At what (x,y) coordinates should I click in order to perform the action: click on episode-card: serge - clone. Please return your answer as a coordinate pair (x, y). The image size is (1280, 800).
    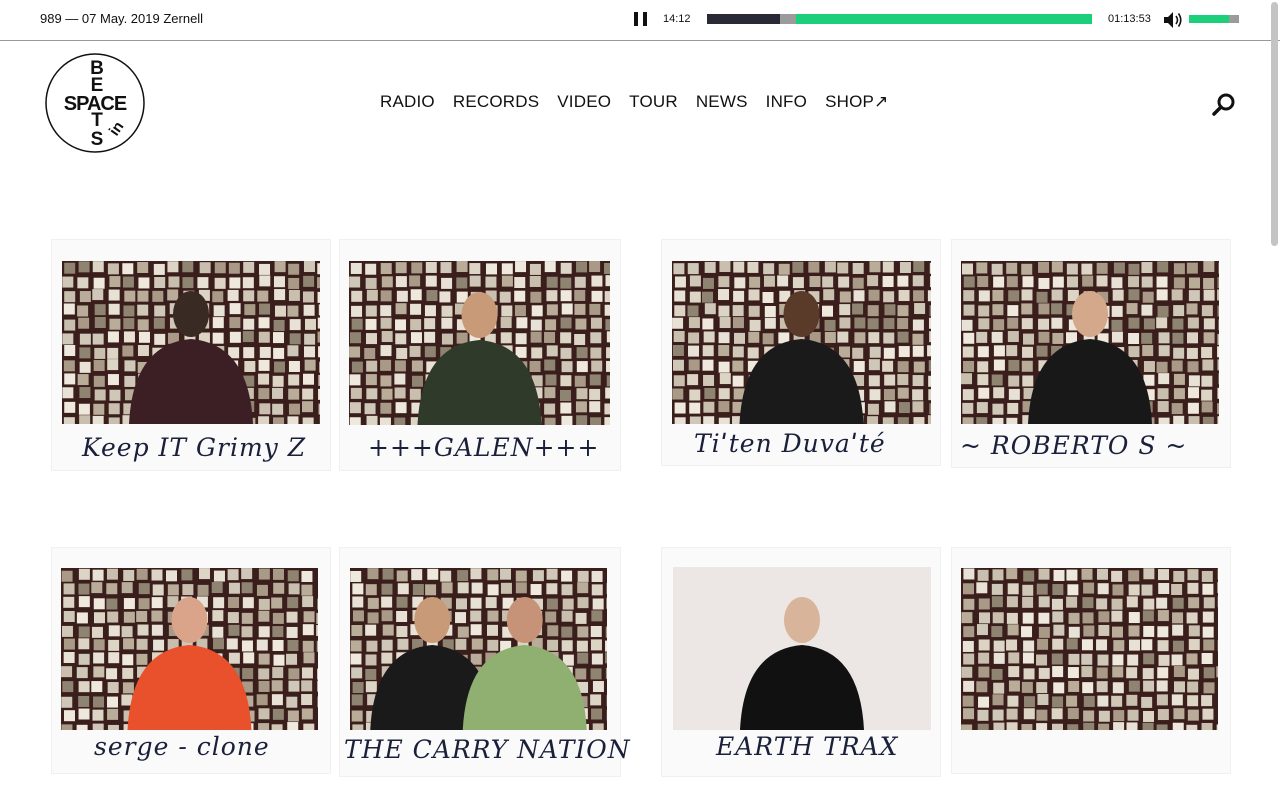
    Looking at the image, I should click on (191, 660).